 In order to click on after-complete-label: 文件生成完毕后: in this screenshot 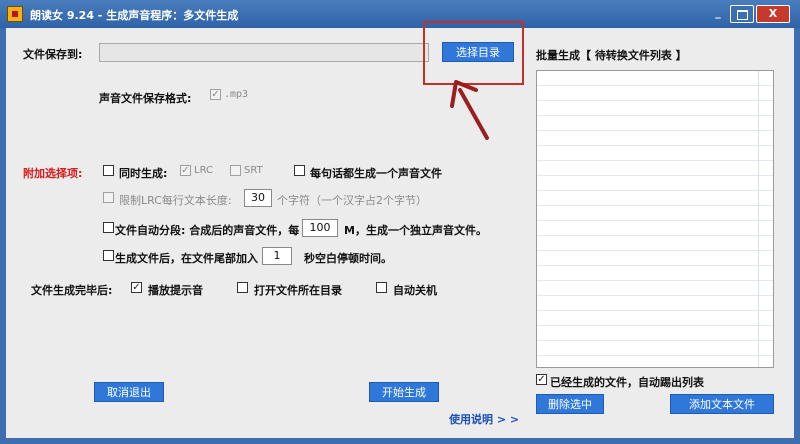, I will do `click(72, 290)`.